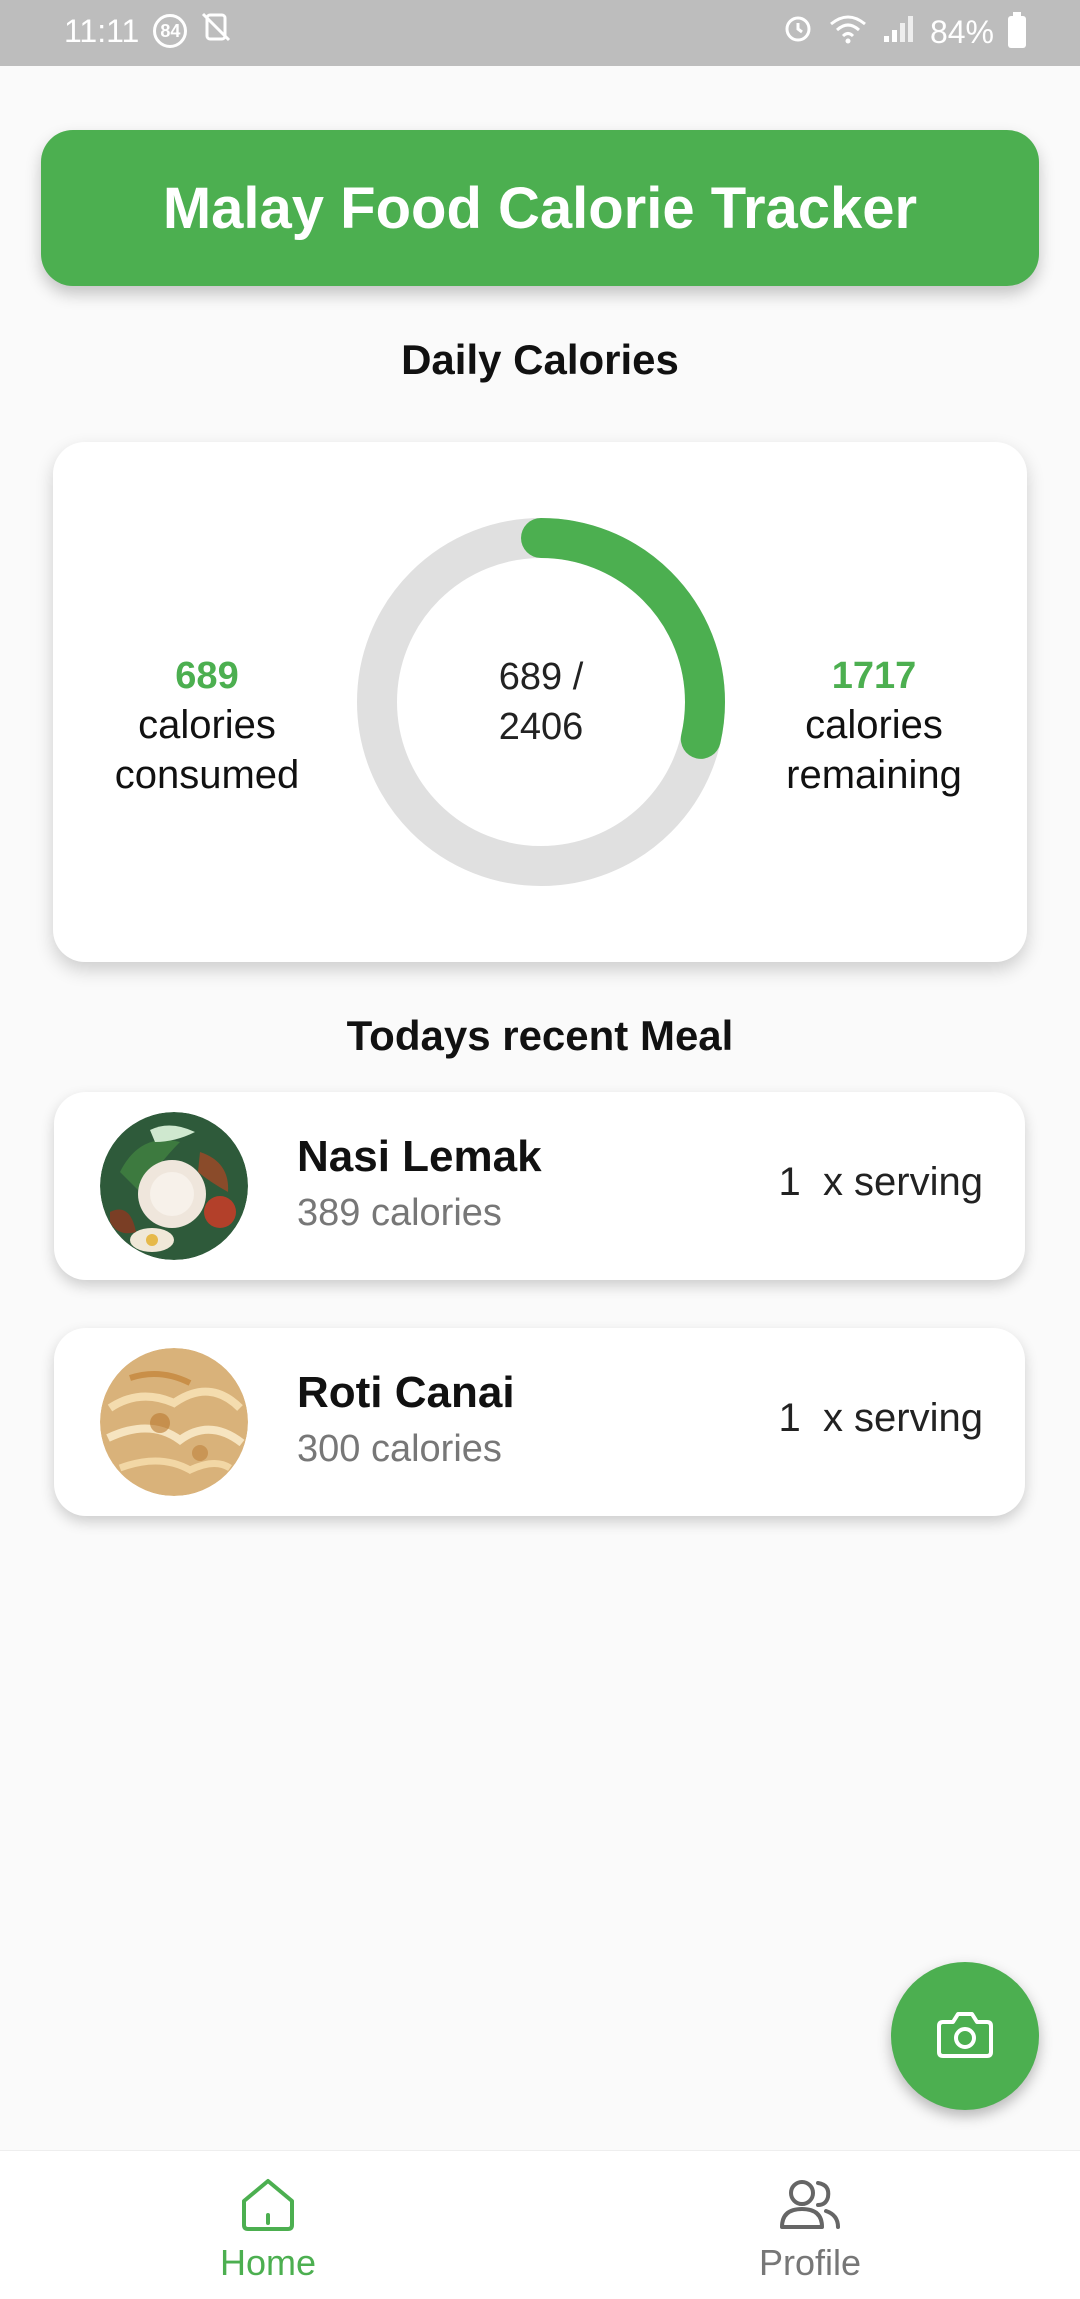 The image size is (1080, 2299). What do you see at coordinates (899, 32) in the screenshot?
I see `signal-icon` at bounding box center [899, 32].